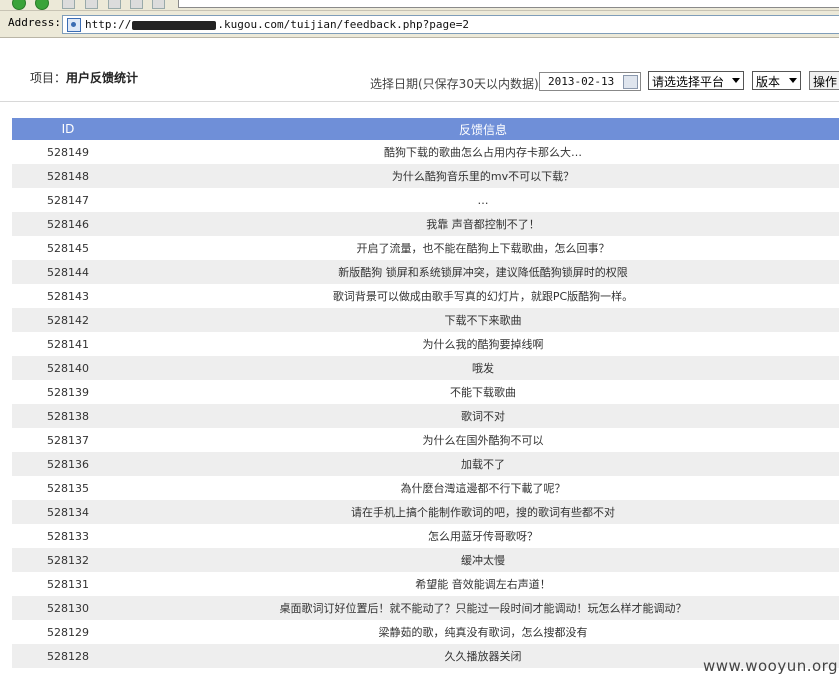  I want to click on redacted-host, so click(174, 25).